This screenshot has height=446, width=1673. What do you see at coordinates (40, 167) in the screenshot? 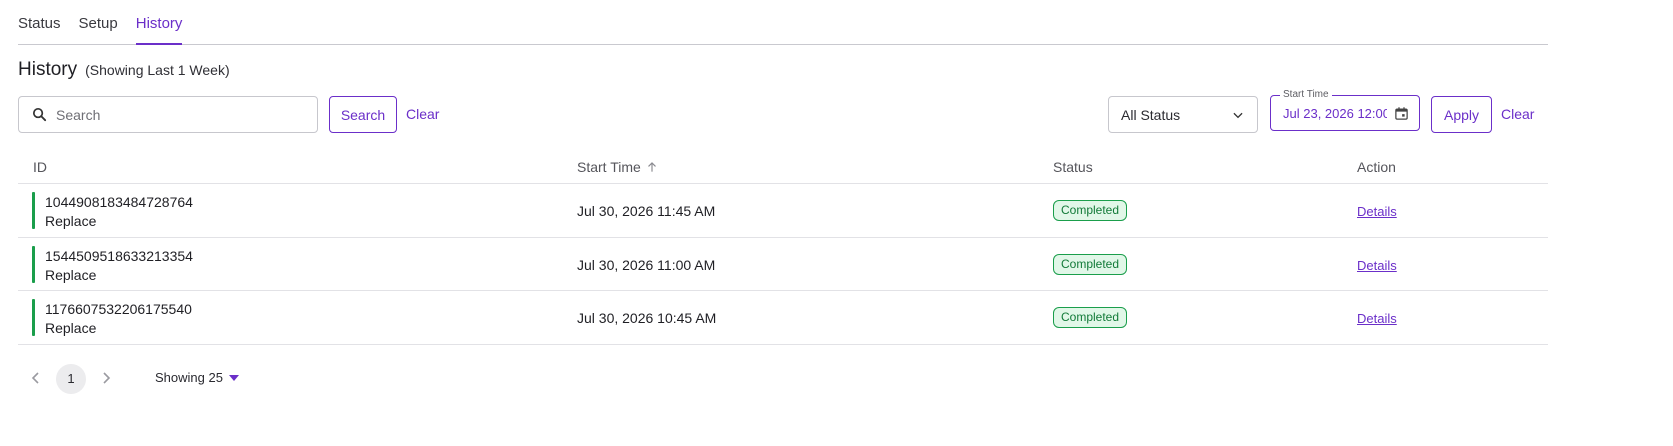
I see `column-header-id: ID` at bounding box center [40, 167].